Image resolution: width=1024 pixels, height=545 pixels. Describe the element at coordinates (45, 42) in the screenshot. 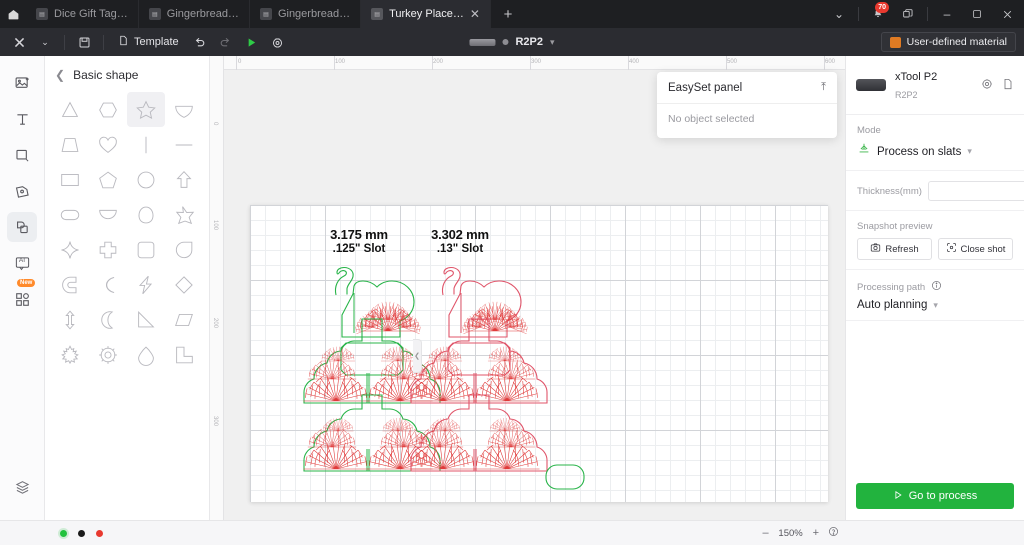

I see `logo-dropdown-caret-icon: ⌄` at that location.